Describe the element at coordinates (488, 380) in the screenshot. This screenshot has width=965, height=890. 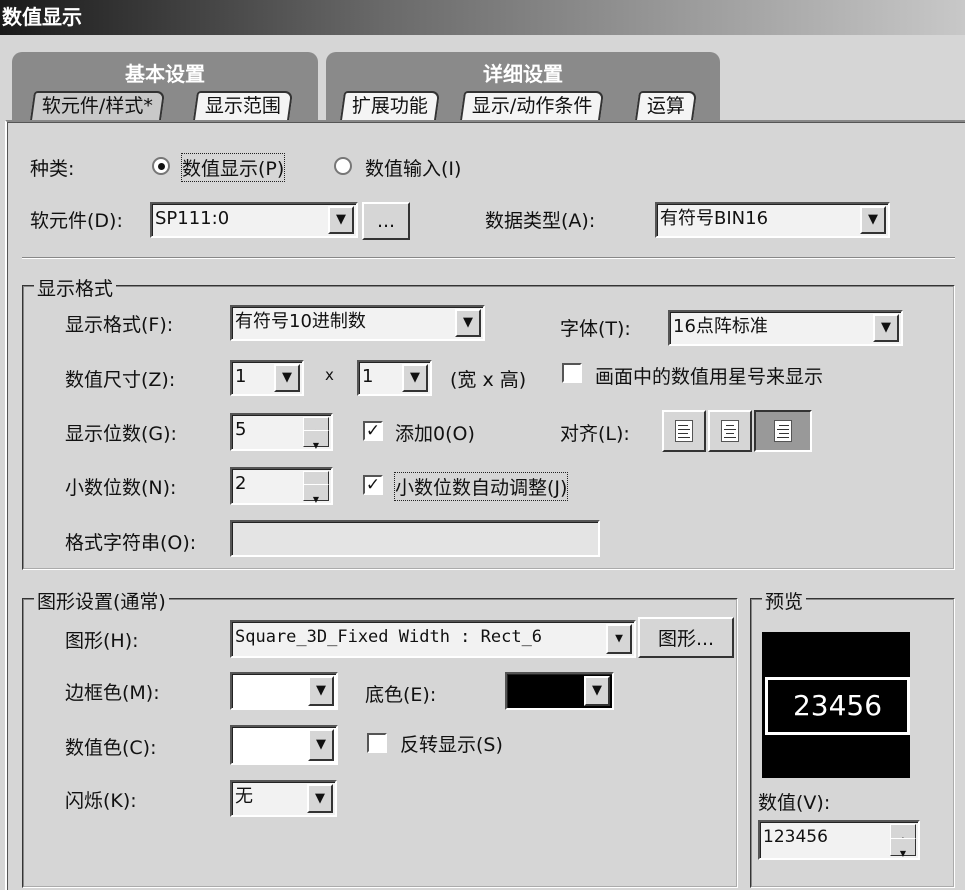
I see `size-hint: (宽 x 高)` at that location.